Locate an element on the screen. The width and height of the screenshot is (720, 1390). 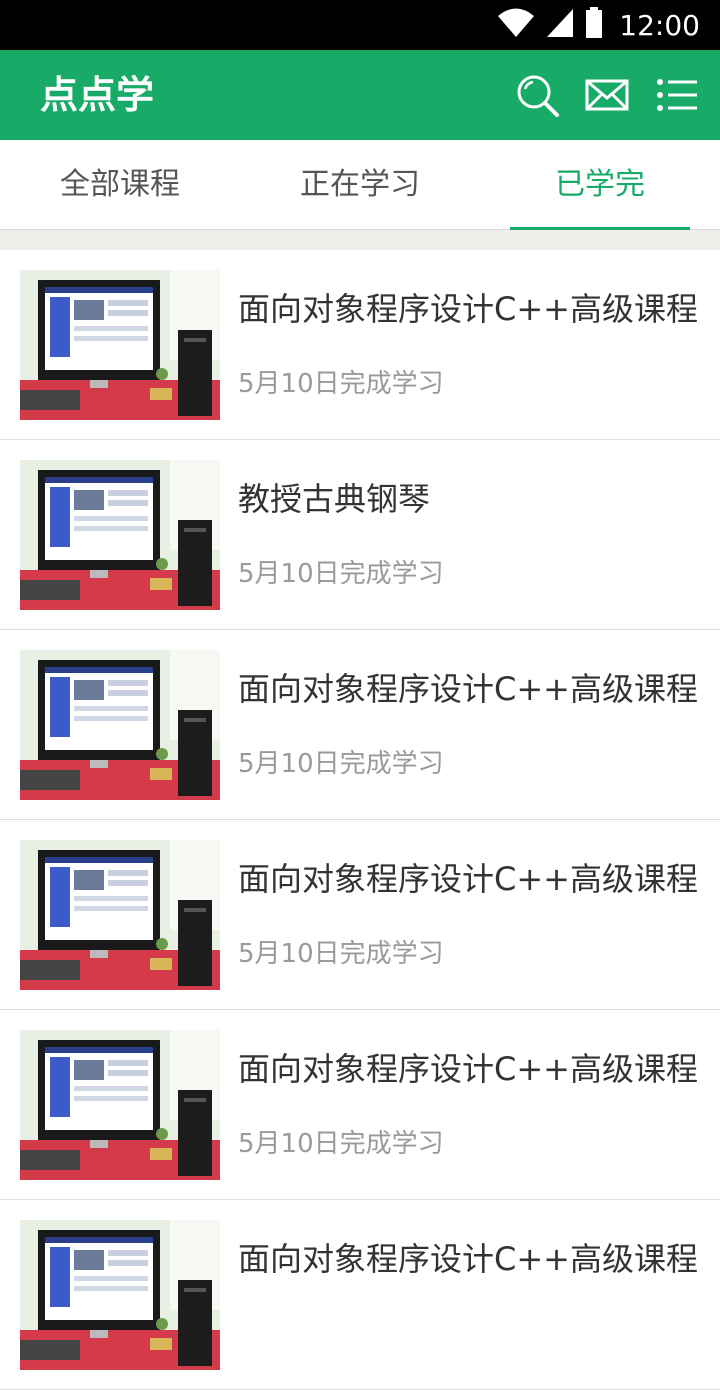
tab-completed: 已学完 is located at coordinates (600, 185).